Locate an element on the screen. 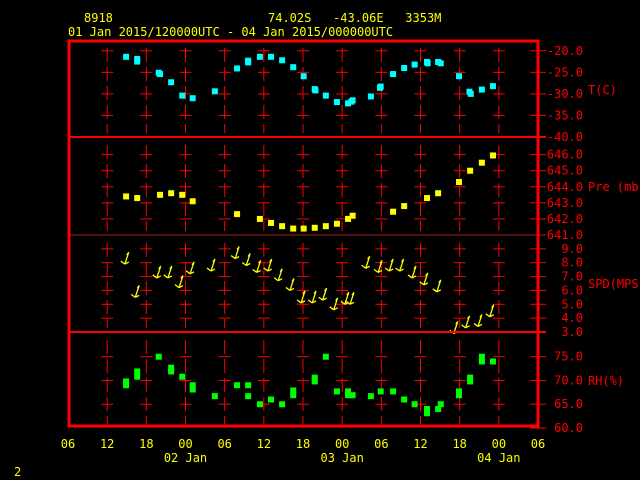 The height and width of the screenshot is (480, 640). axis-label-relative_humidity: RH(%) is located at coordinates (606, 381).